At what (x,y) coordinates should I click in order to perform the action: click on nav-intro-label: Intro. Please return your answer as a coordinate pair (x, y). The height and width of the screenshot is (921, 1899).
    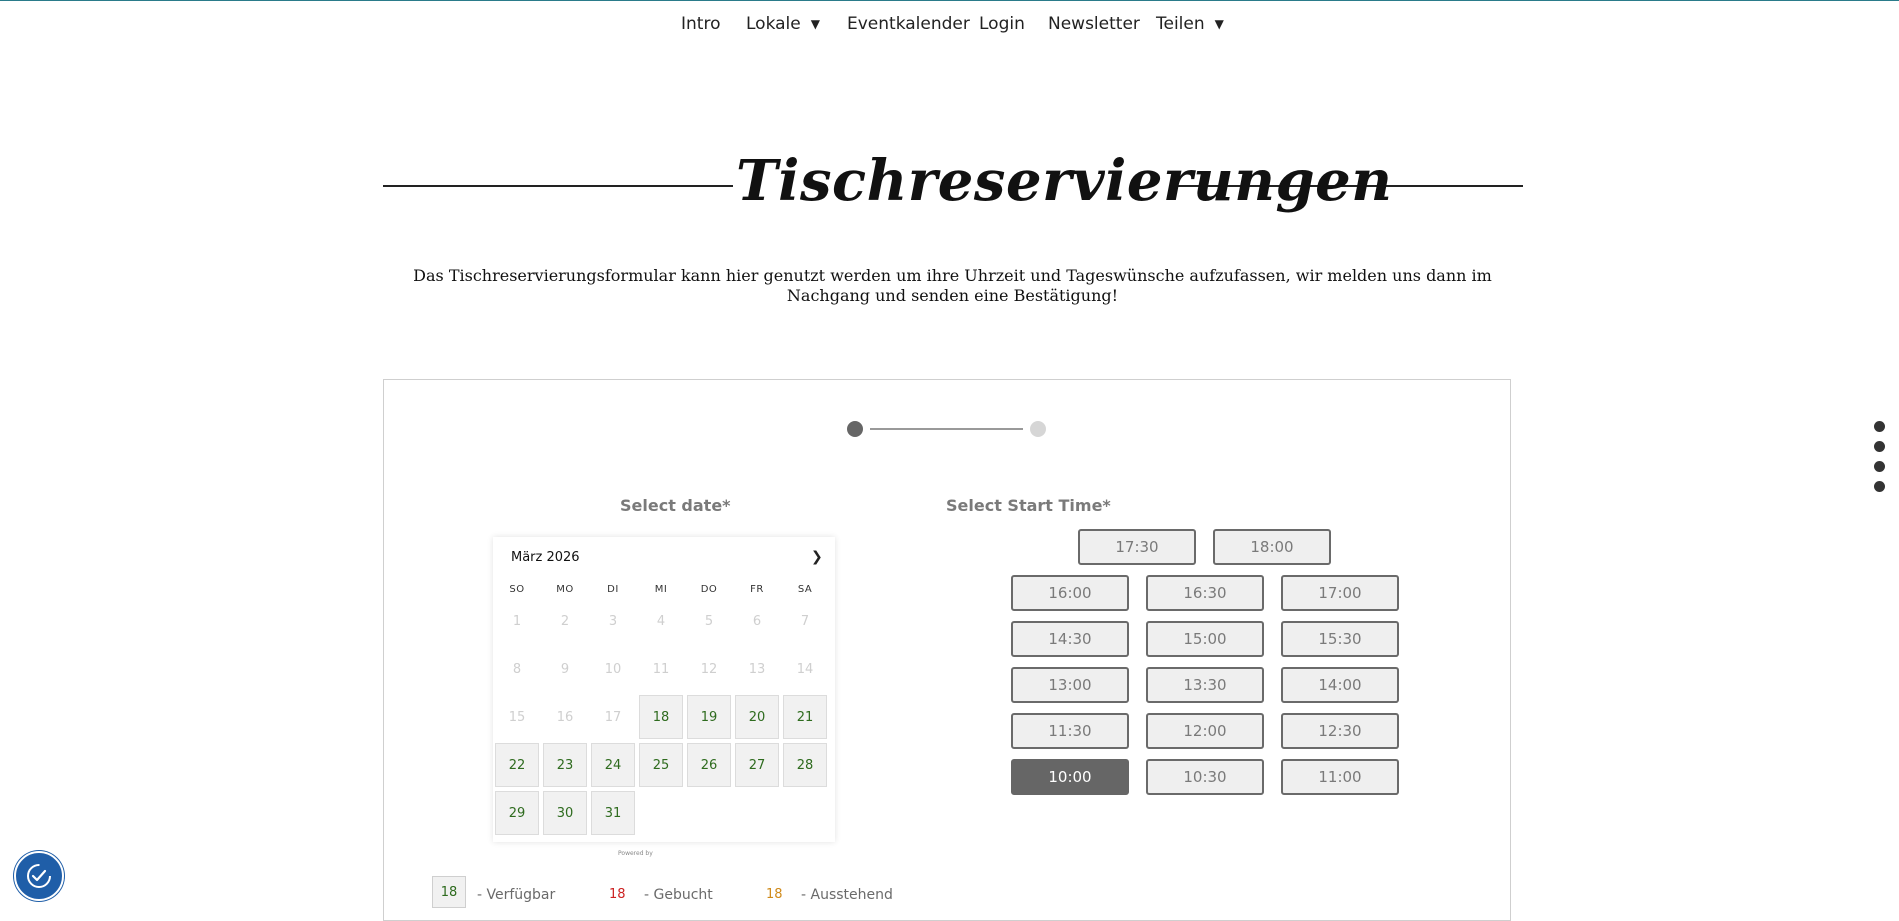
    Looking at the image, I should click on (701, 24).